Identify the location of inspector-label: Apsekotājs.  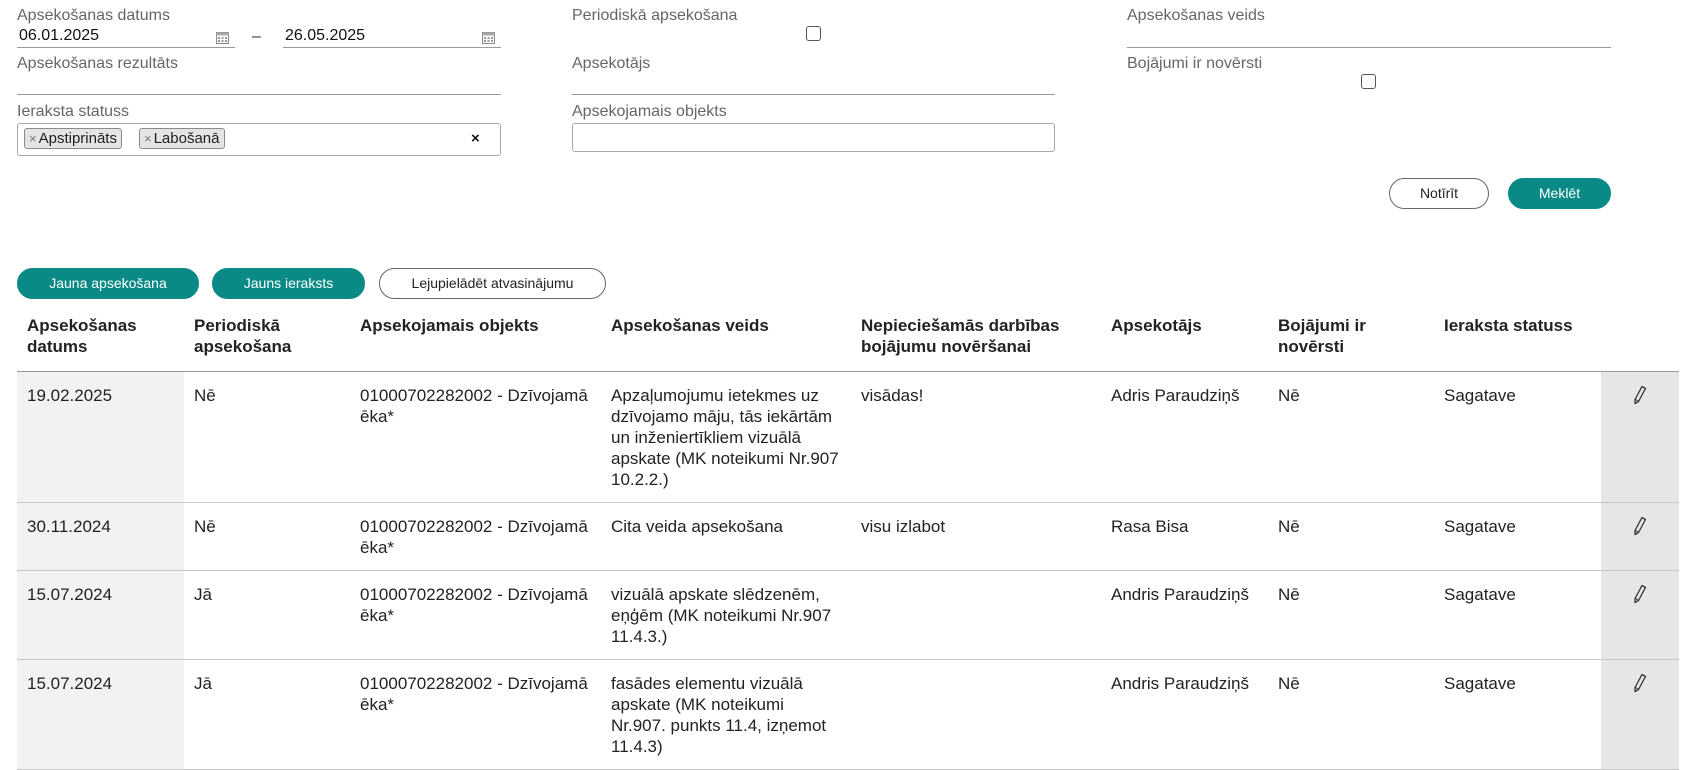
(611, 63).